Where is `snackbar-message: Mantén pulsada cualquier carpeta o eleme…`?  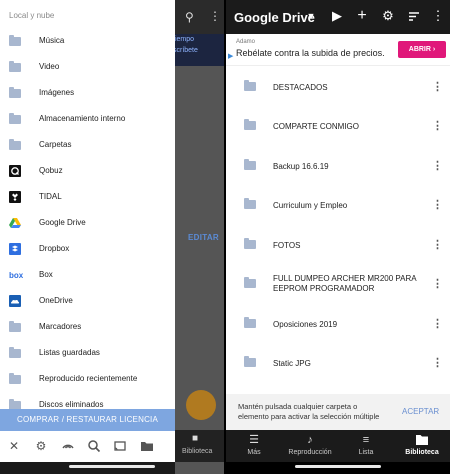 snackbar-message: Mantén pulsada cualquier carpeta o eleme… is located at coordinates (309, 411).